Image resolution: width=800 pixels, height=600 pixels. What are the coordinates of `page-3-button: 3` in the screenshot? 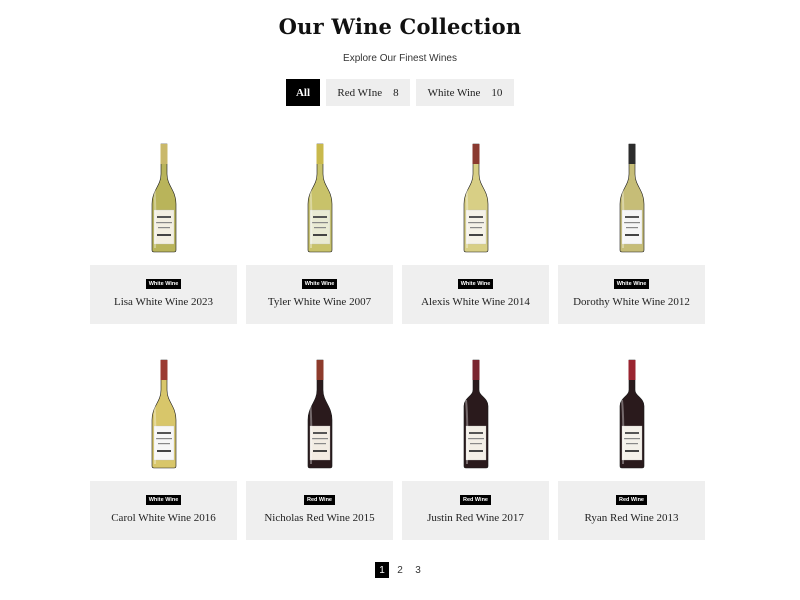 It's located at (418, 570).